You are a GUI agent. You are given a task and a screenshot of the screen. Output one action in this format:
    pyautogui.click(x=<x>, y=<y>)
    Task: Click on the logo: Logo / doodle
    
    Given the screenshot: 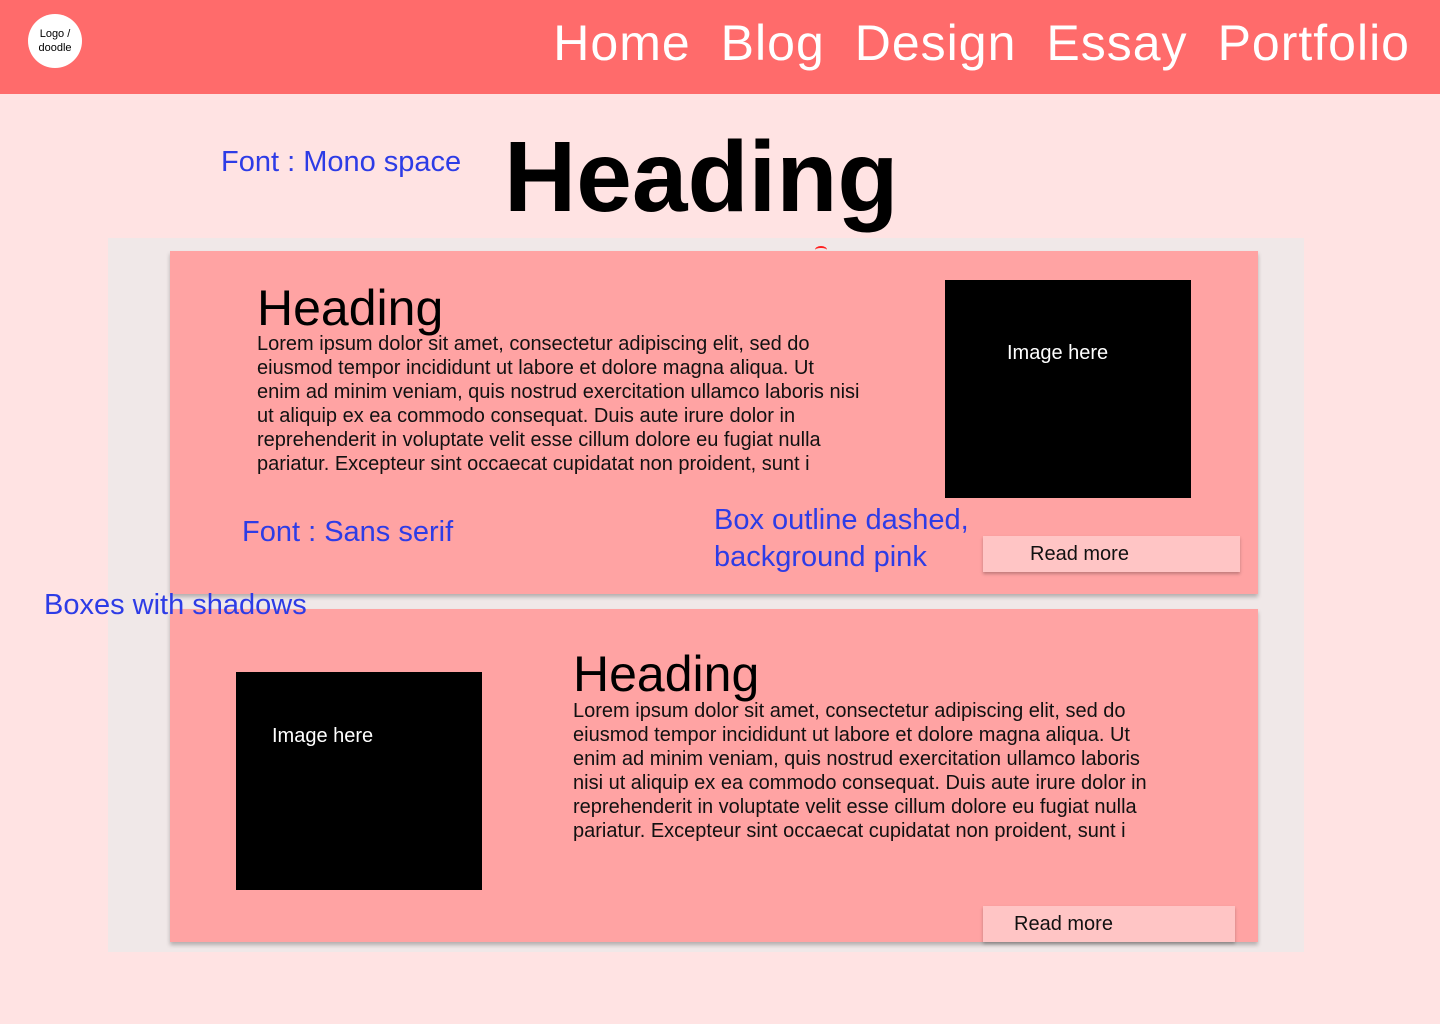 What is the action you would take?
    pyautogui.click(x=55, y=41)
    